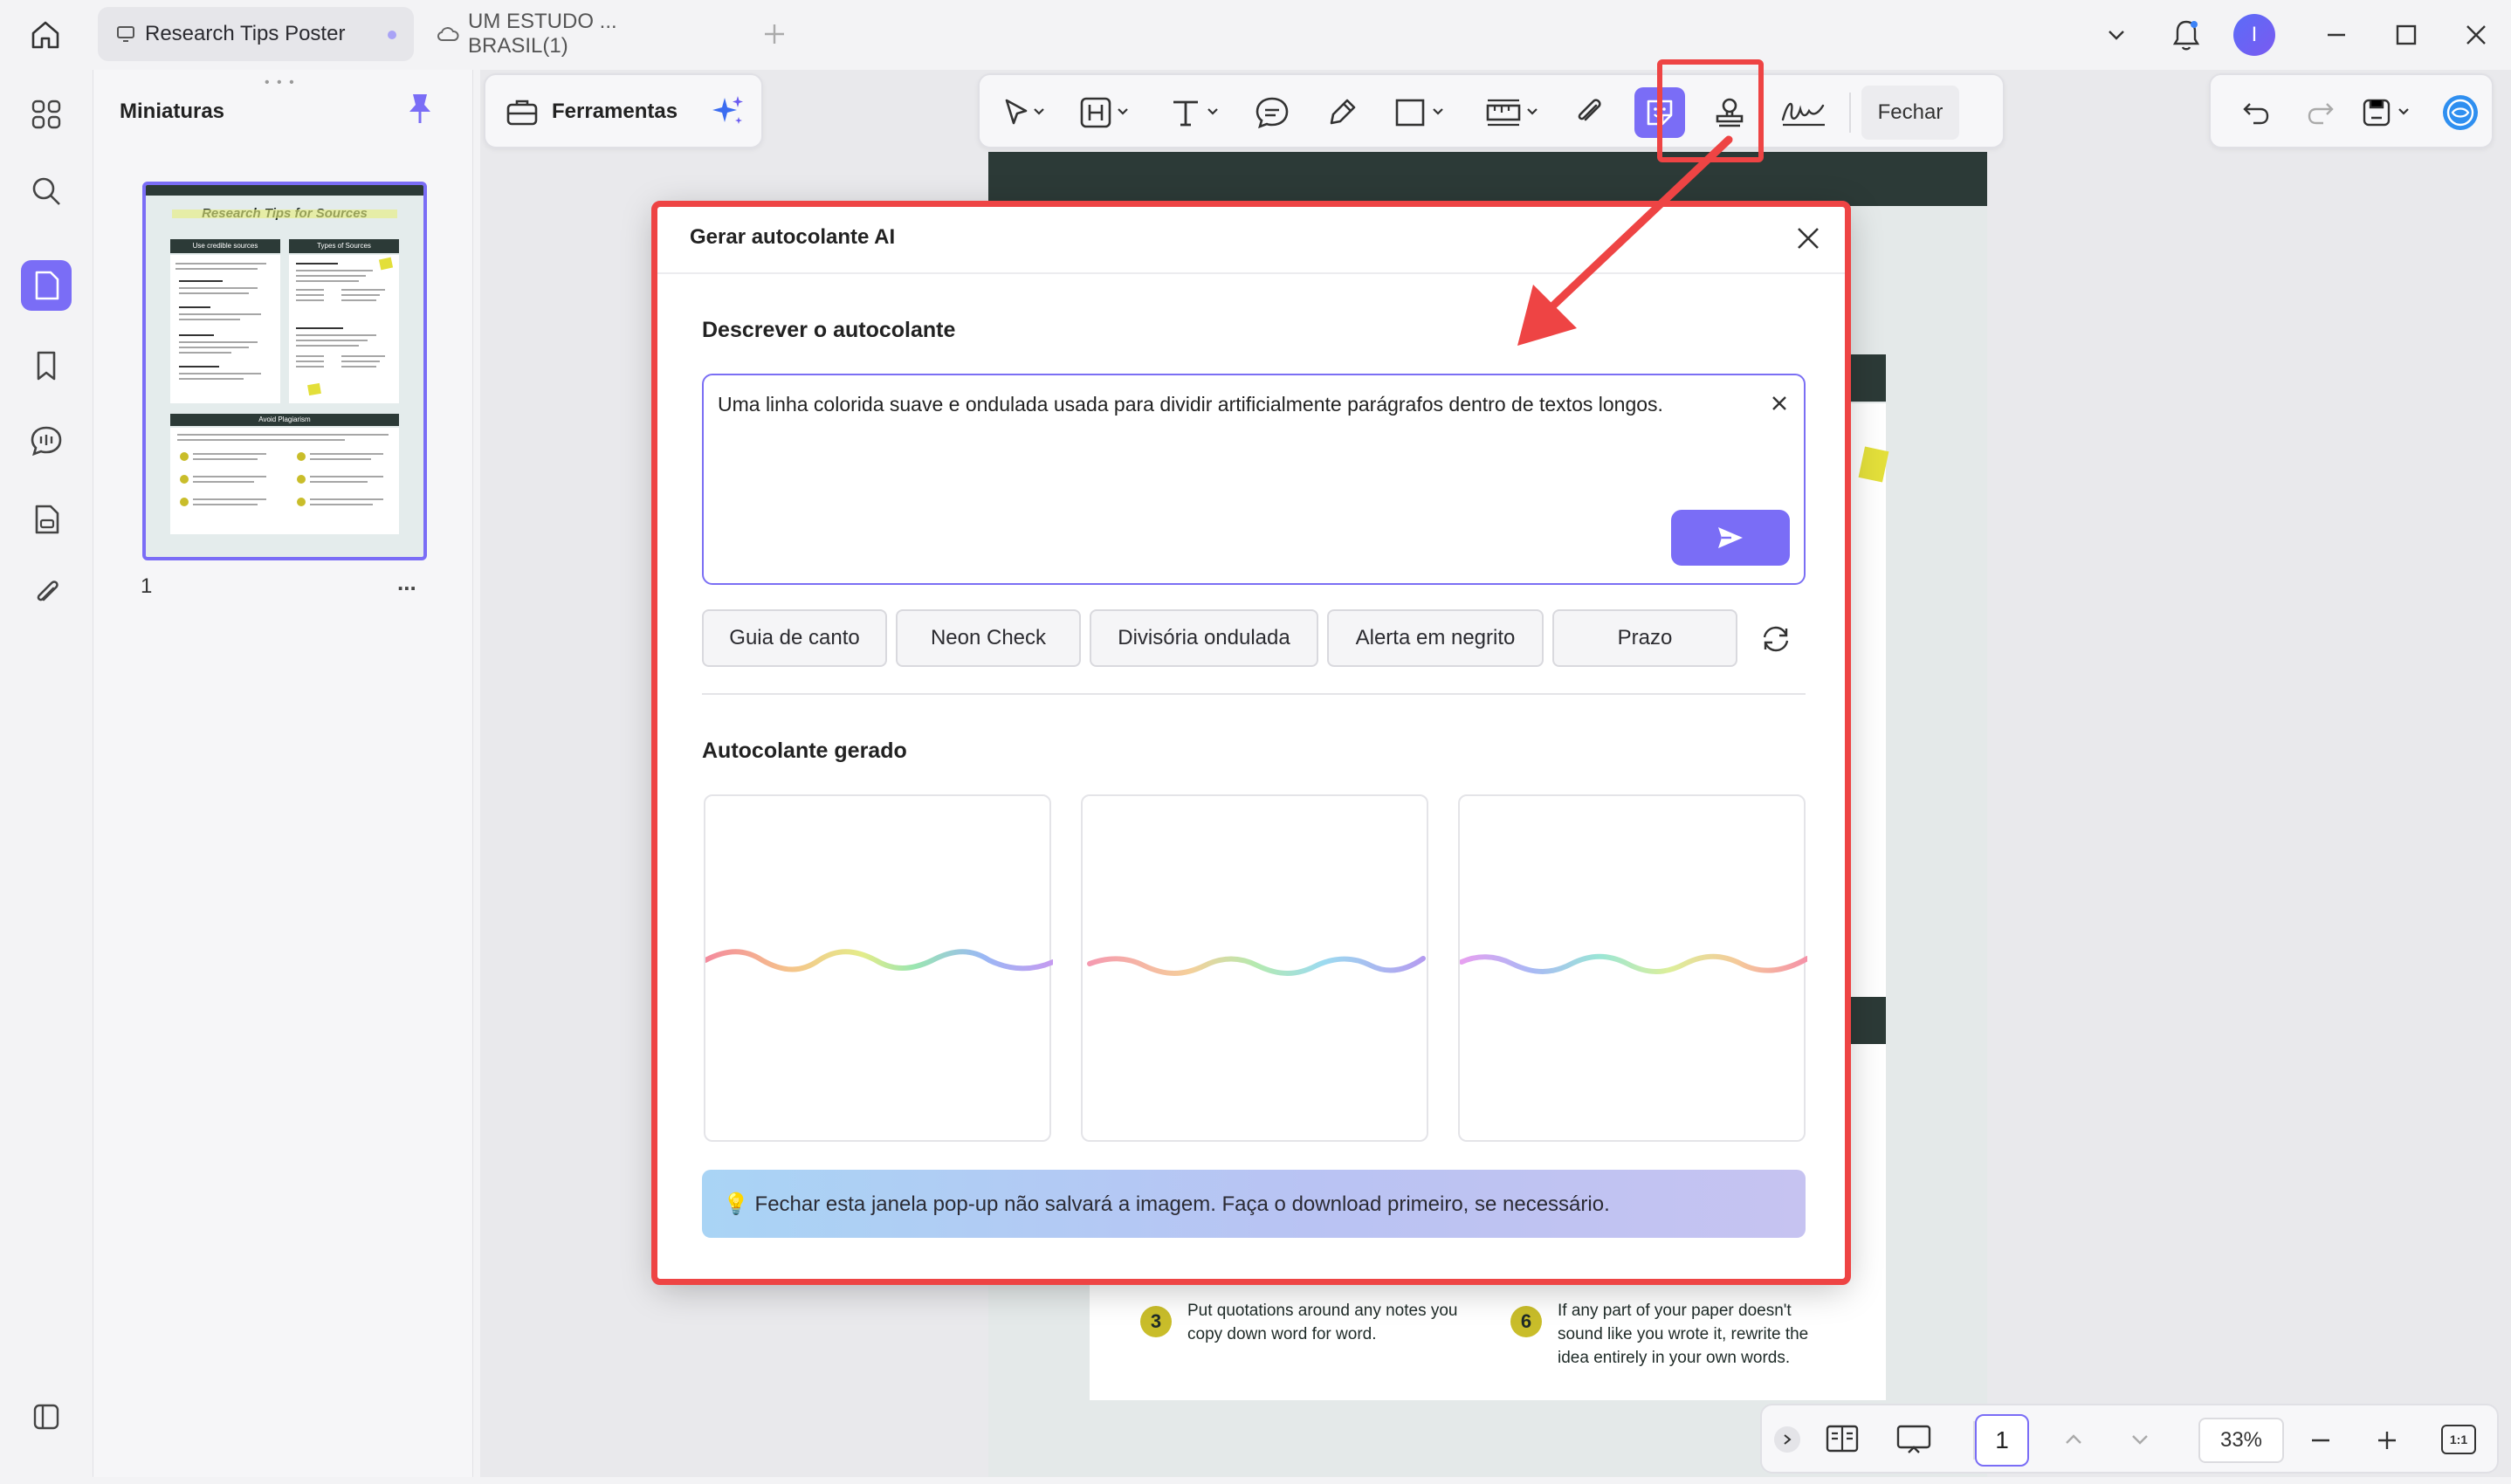 This screenshot has height=1484, width=2511. I want to click on next-page-icon, so click(2140, 1439).